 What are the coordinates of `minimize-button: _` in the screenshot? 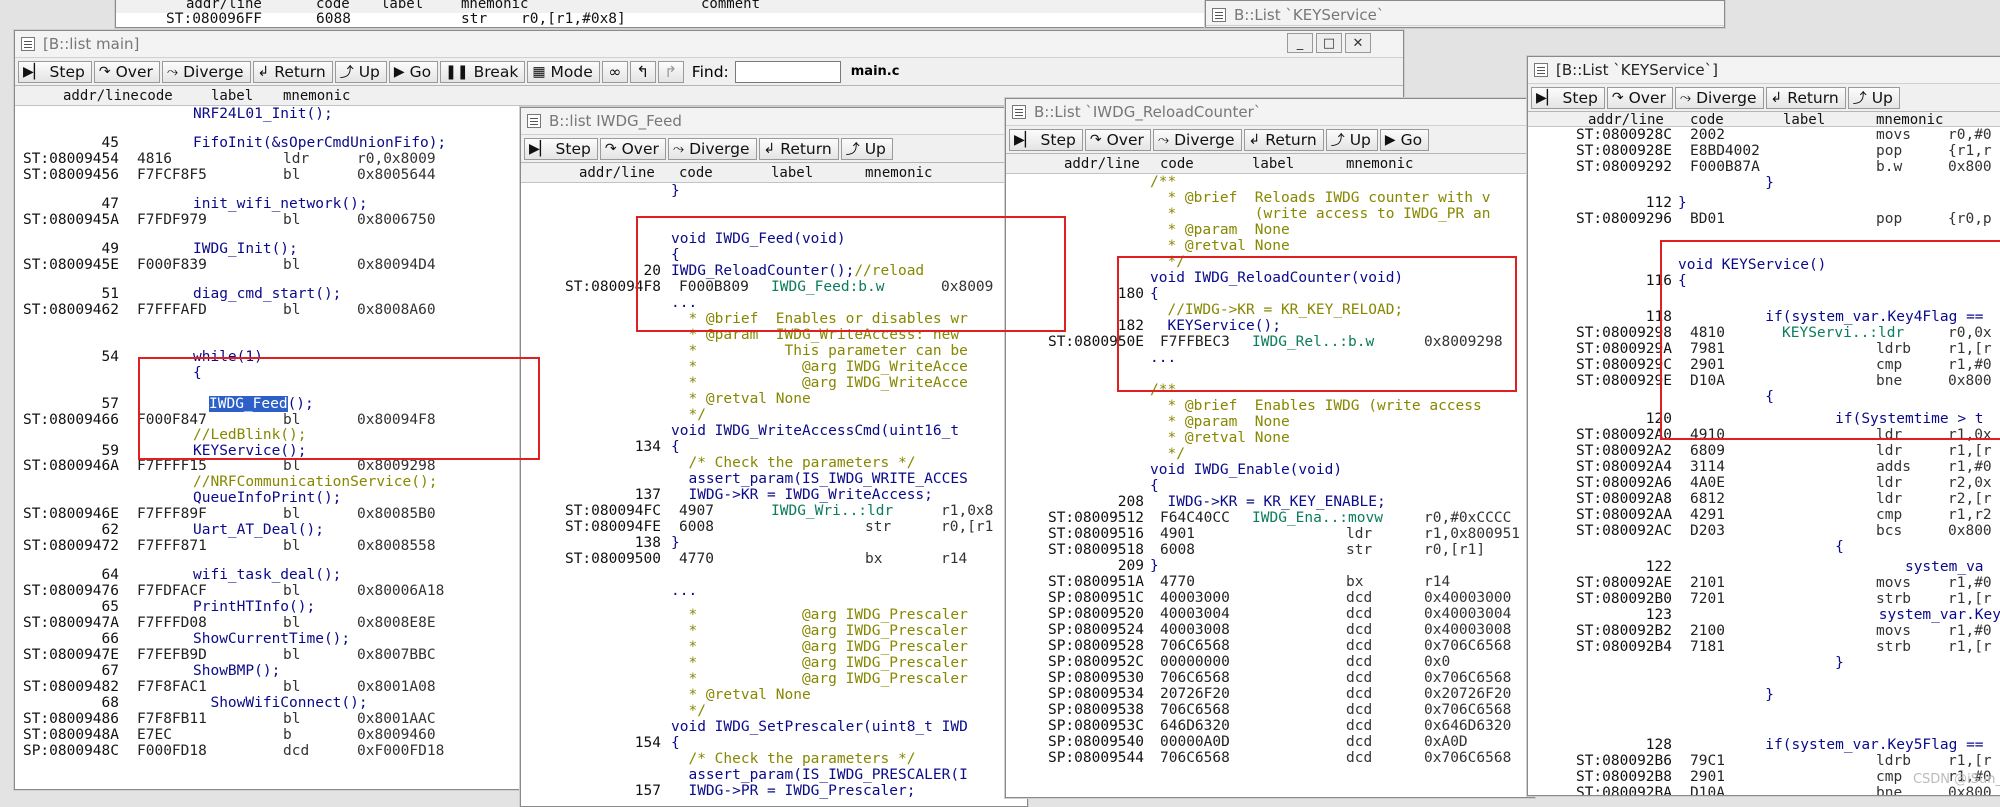 It's located at (1300, 43).